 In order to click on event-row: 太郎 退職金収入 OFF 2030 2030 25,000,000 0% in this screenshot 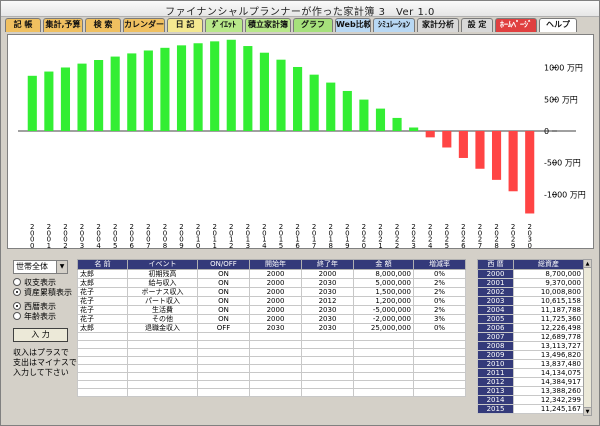, I will do `click(271, 328)`.